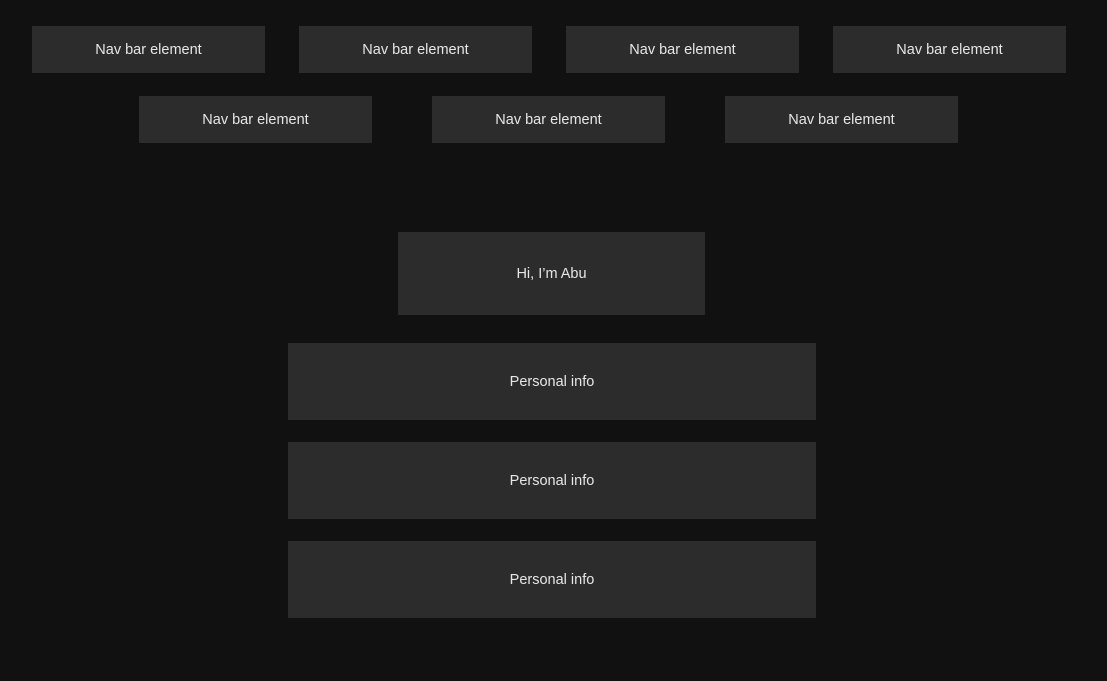 Image resolution: width=1107 pixels, height=681 pixels. What do you see at coordinates (949, 49) in the screenshot?
I see `nav-item-4: Nav bar element` at bounding box center [949, 49].